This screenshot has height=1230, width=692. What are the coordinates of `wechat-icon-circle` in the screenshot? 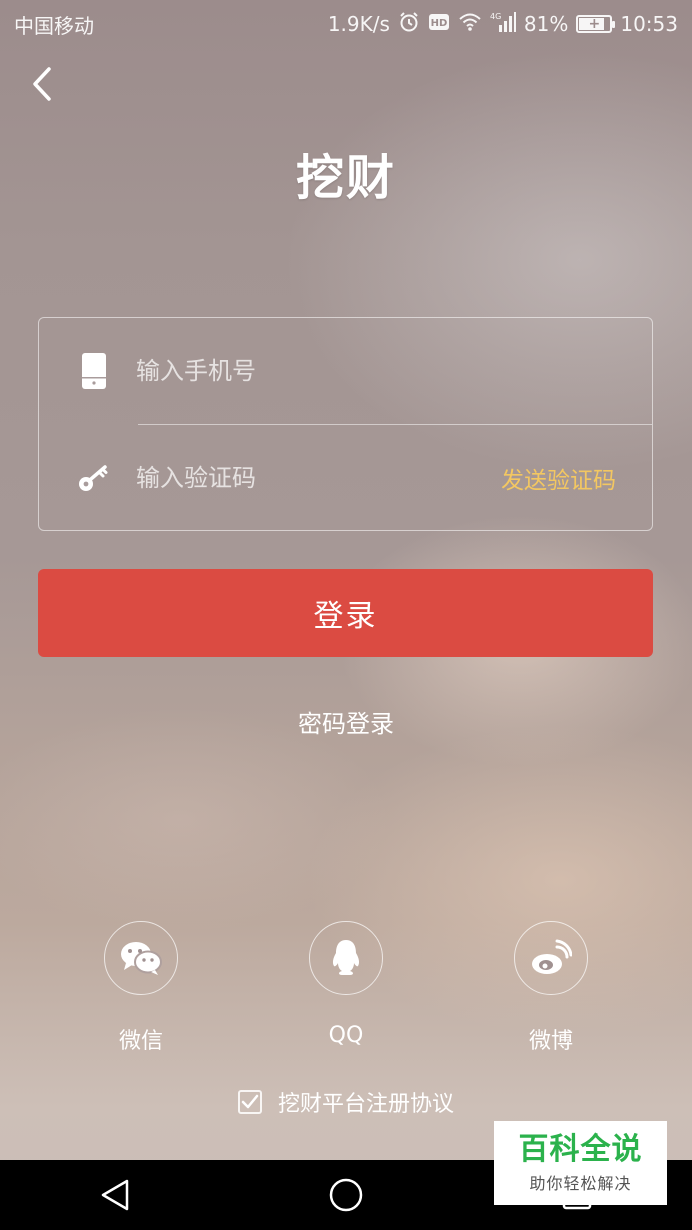 It's located at (141, 958).